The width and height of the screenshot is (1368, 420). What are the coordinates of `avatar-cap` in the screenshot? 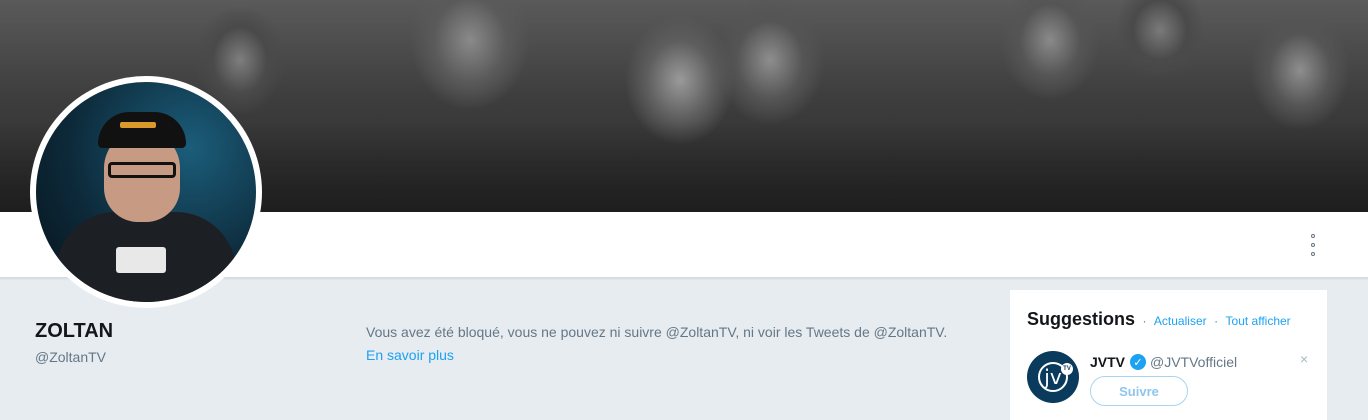 It's located at (142, 130).